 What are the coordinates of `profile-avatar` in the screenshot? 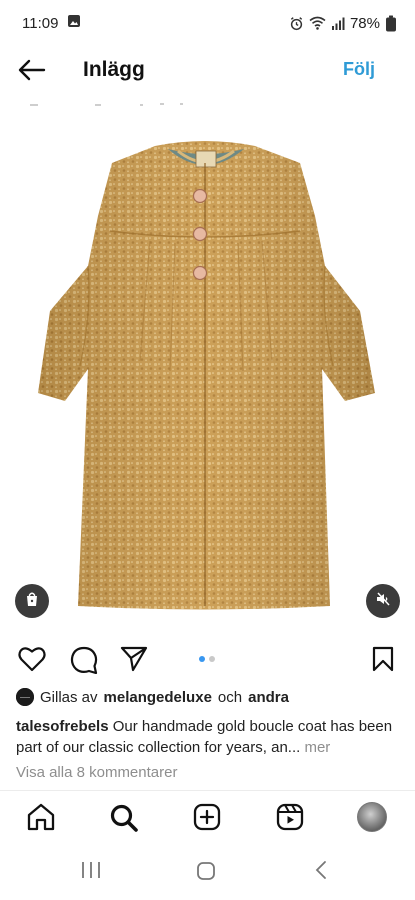 It's located at (372, 817).